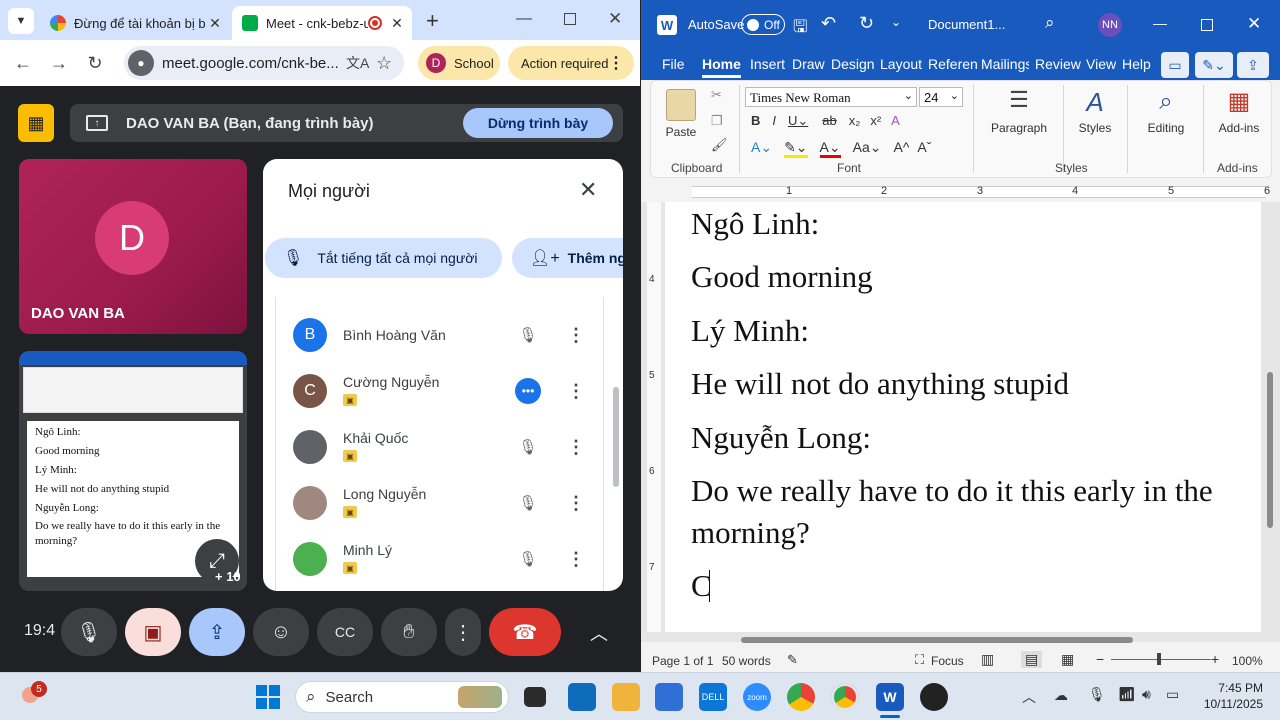 Image resolution: width=1280 pixels, height=720 pixels. I want to click on tab-insert: Insert, so click(767, 64).